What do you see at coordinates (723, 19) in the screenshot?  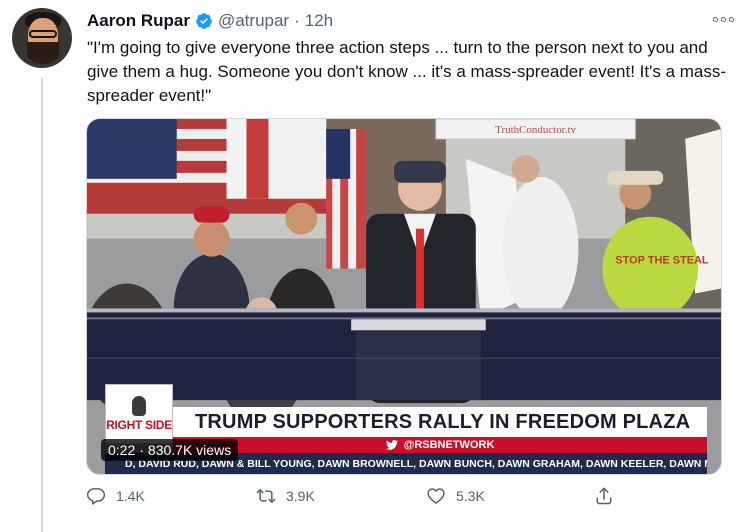 I see `more-options-icon` at bounding box center [723, 19].